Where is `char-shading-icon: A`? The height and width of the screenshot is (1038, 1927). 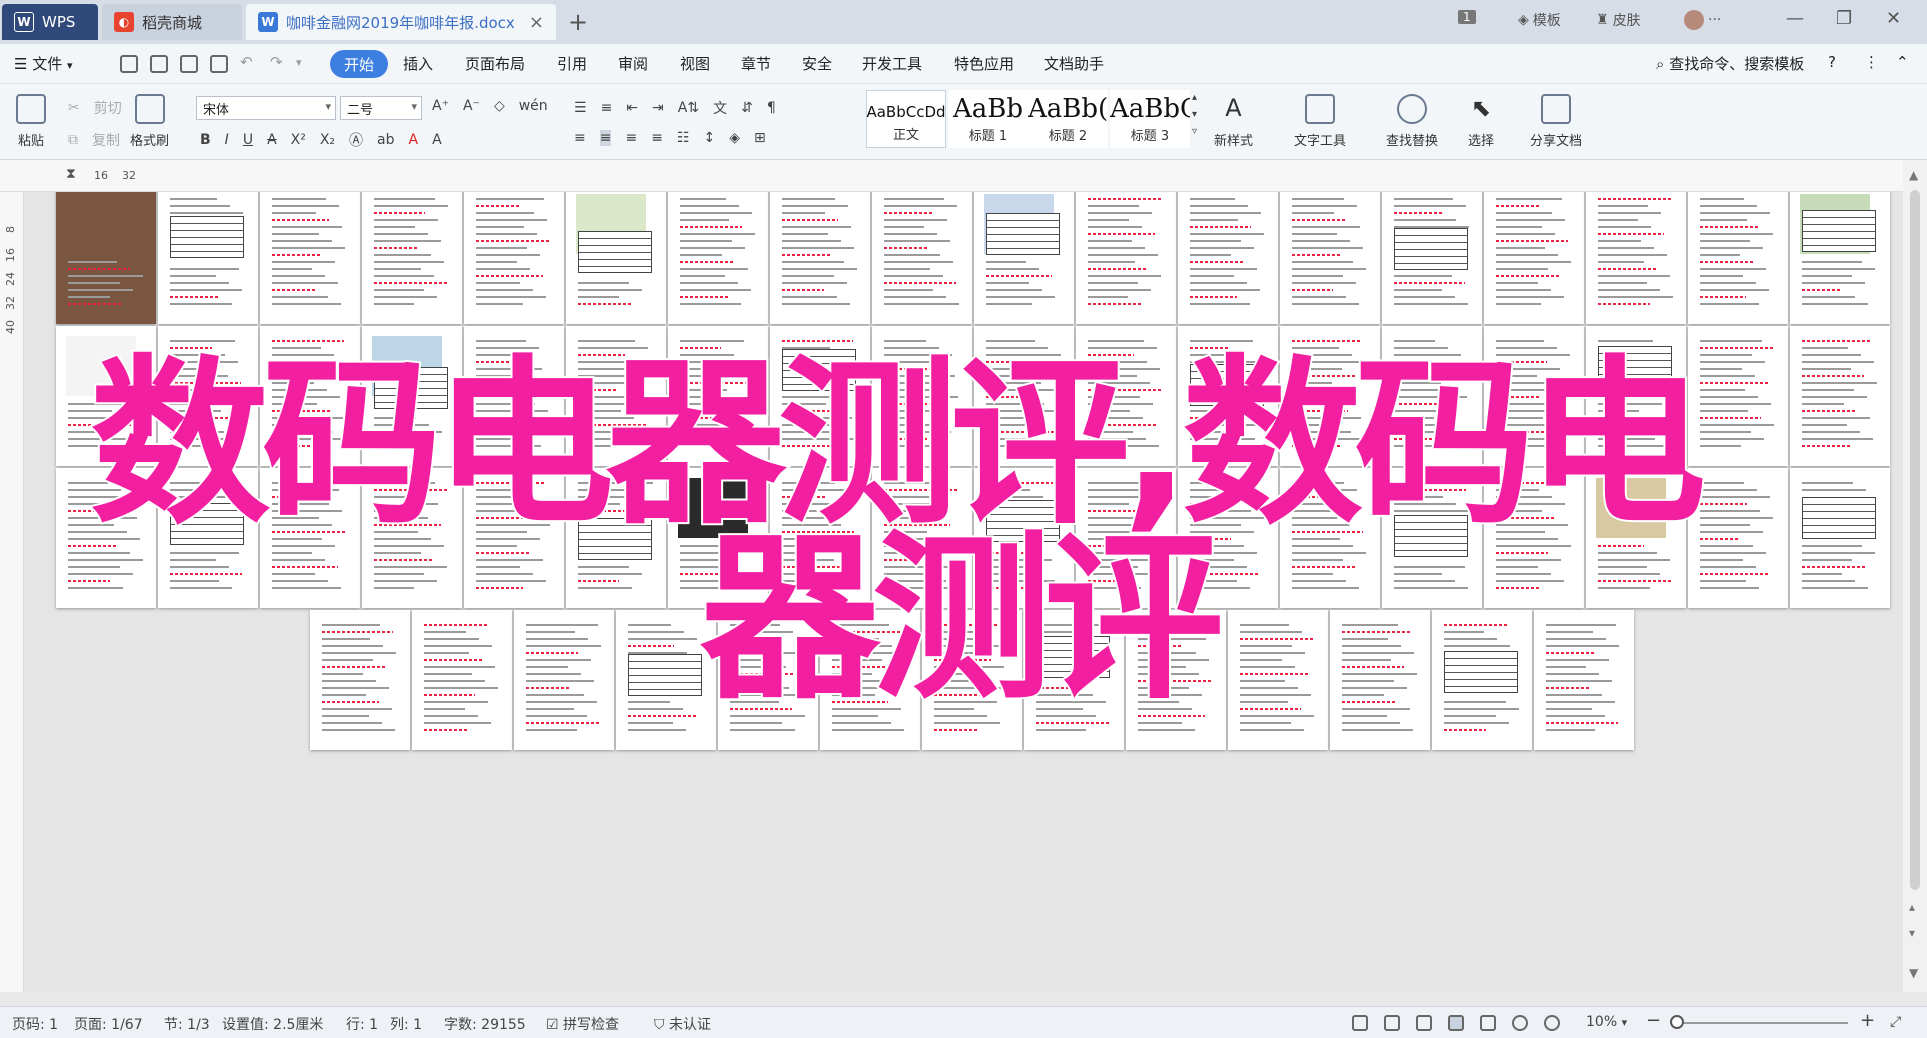 char-shading-icon: A is located at coordinates (437, 140).